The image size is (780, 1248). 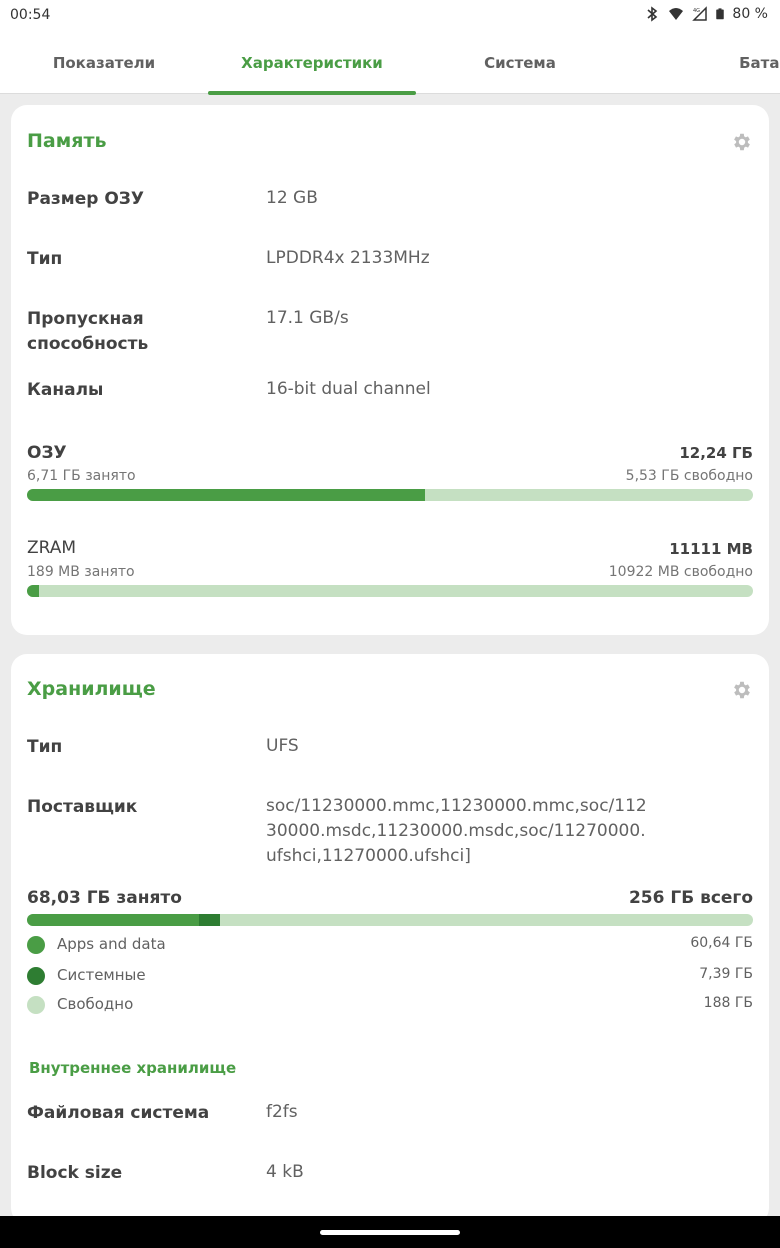 I want to click on ram-progress-fill, so click(x=226, y=495).